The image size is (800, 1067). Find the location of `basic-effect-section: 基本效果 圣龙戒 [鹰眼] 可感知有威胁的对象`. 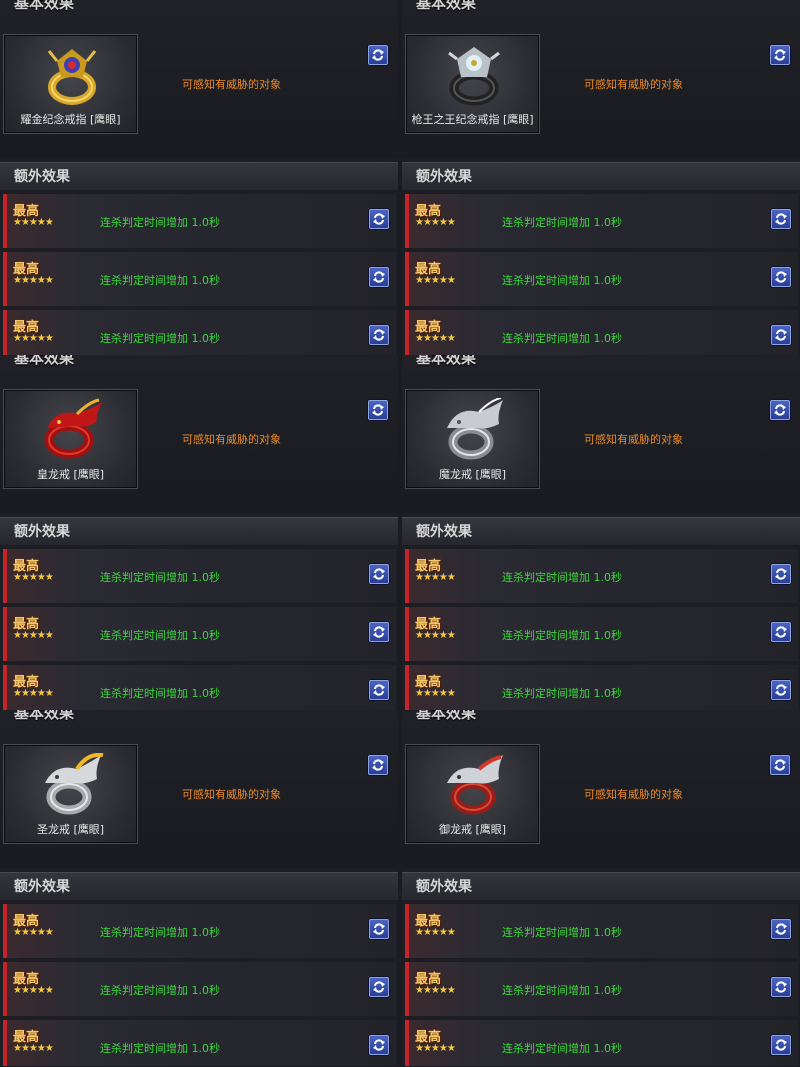

basic-effect-section: 基本效果 圣龙戒 [鹰眼] 可感知有威胁的对象 is located at coordinates (199, 789).